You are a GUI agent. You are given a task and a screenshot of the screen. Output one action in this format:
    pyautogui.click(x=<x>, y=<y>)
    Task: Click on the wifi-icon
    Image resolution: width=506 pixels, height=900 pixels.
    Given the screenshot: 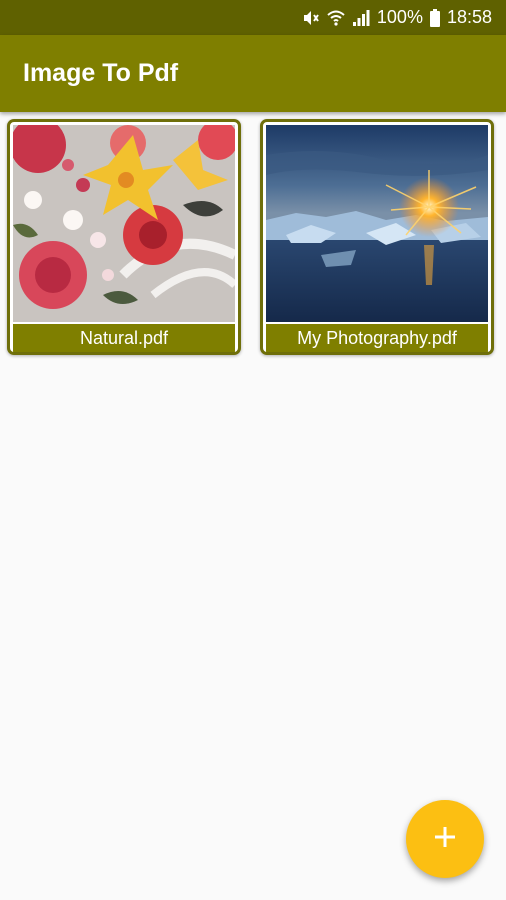 What is the action you would take?
    pyautogui.click(x=336, y=18)
    